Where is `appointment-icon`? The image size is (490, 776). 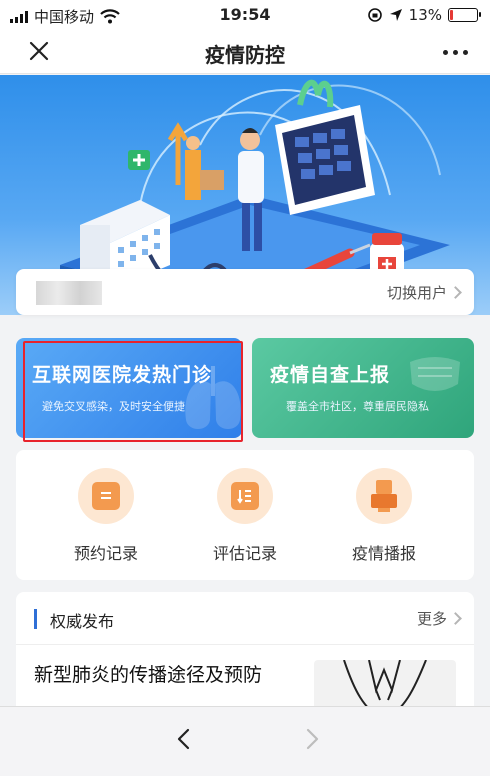 appointment-icon is located at coordinates (106, 496).